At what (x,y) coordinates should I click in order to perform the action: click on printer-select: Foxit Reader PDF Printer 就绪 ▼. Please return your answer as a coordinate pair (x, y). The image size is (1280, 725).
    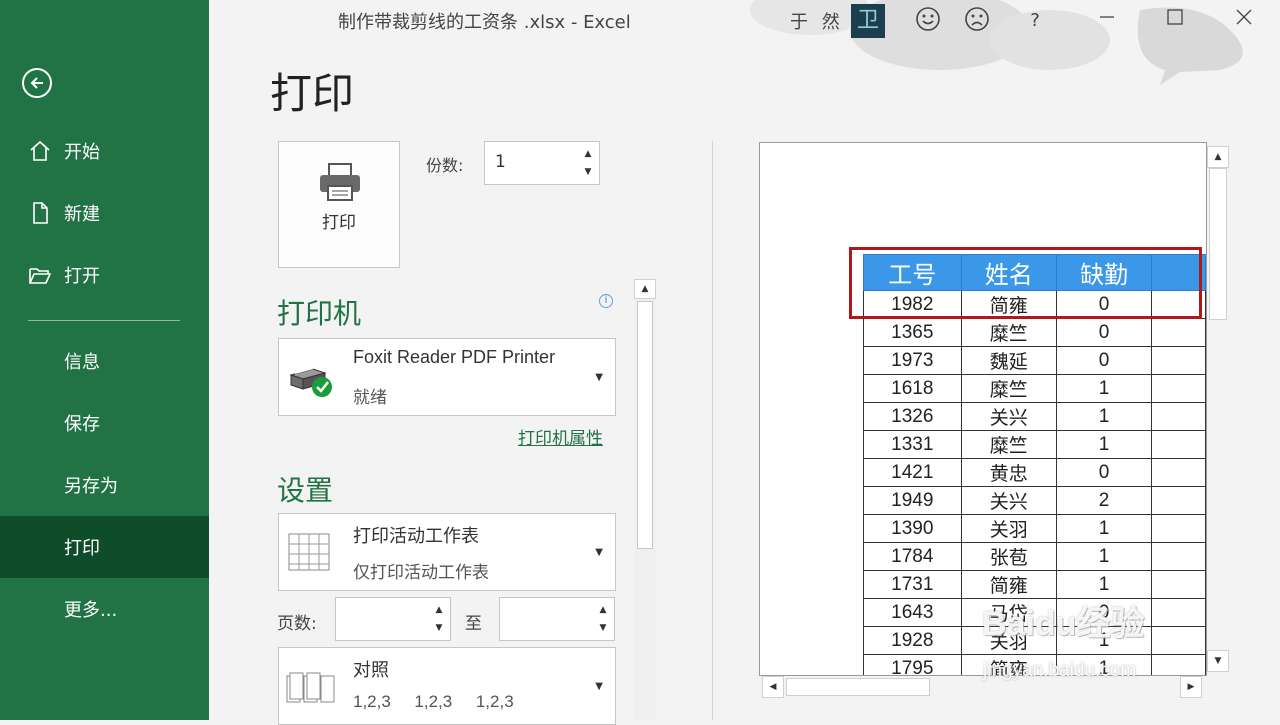
    Looking at the image, I should click on (447, 377).